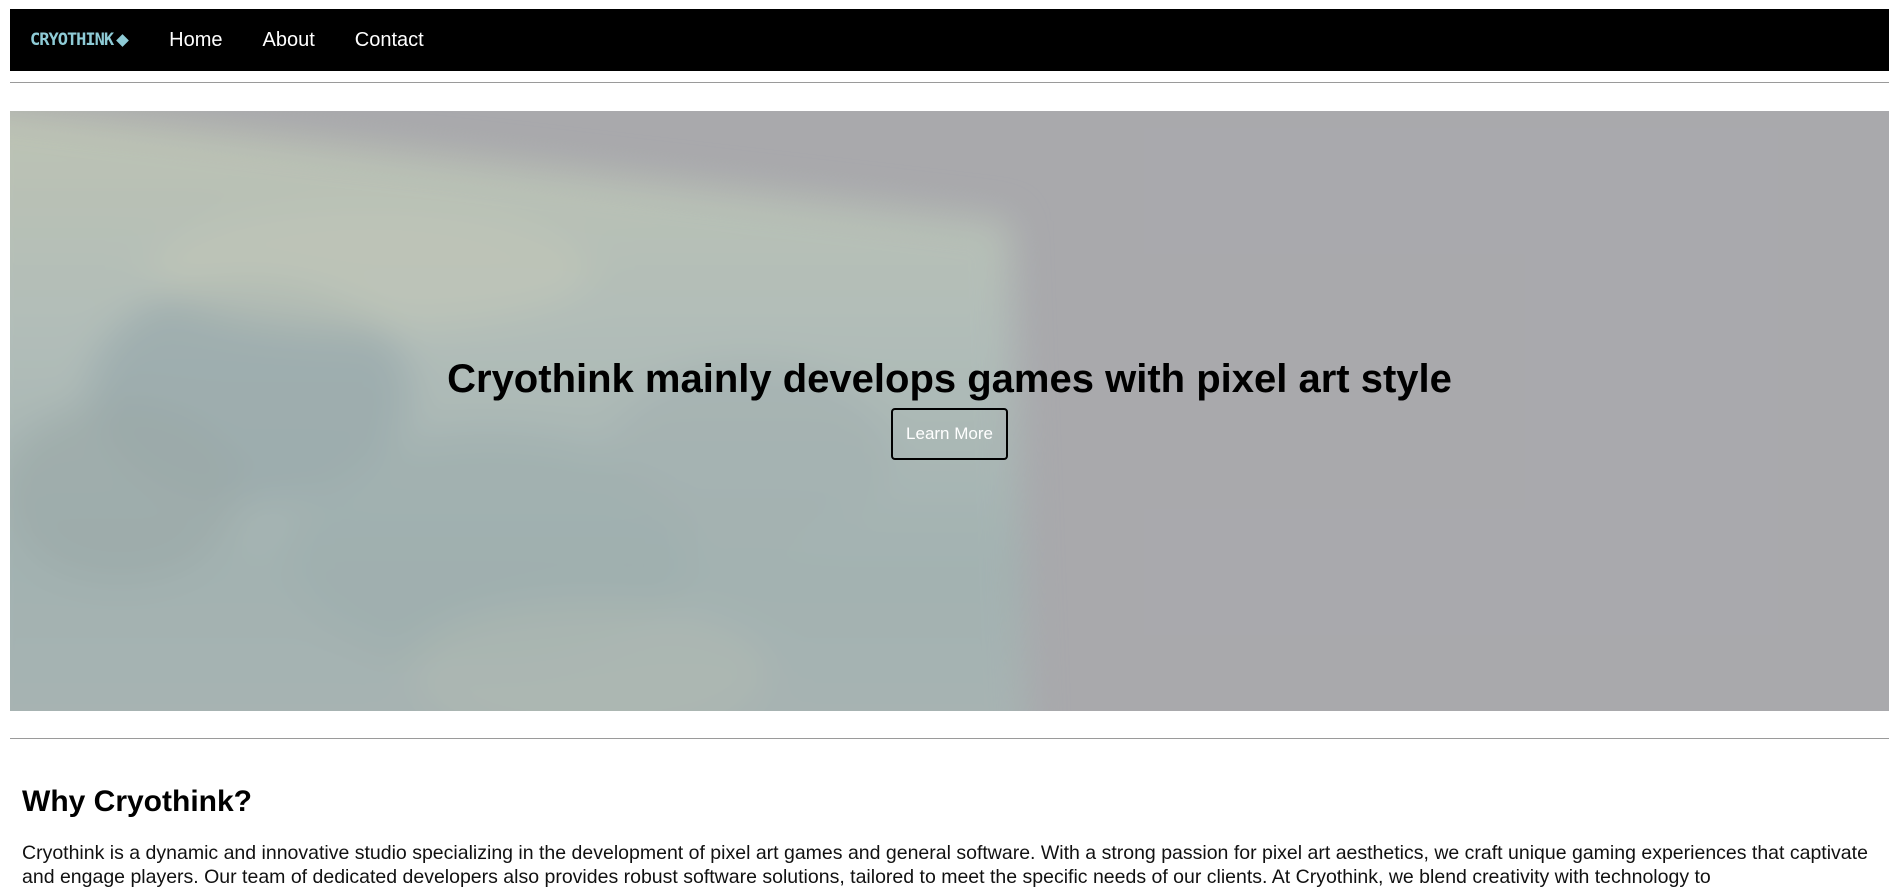 The height and width of the screenshot is (893, 1901). What do you see at coordinates (949, 40) in the screenshot?
I see `top-navbar: CRYOTHINK Home About Contact` at bounding box center [949, 40].